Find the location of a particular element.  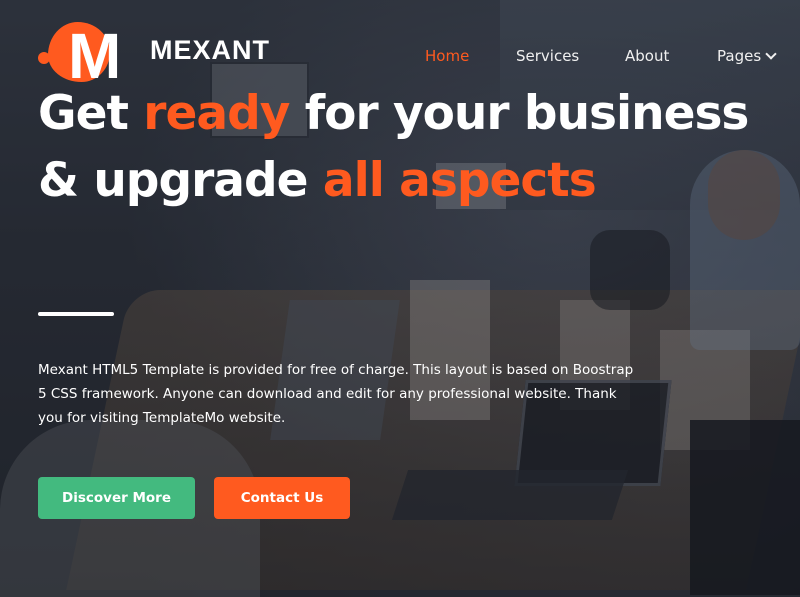

nav-item-home: Home is located at coordinates (447, 56).